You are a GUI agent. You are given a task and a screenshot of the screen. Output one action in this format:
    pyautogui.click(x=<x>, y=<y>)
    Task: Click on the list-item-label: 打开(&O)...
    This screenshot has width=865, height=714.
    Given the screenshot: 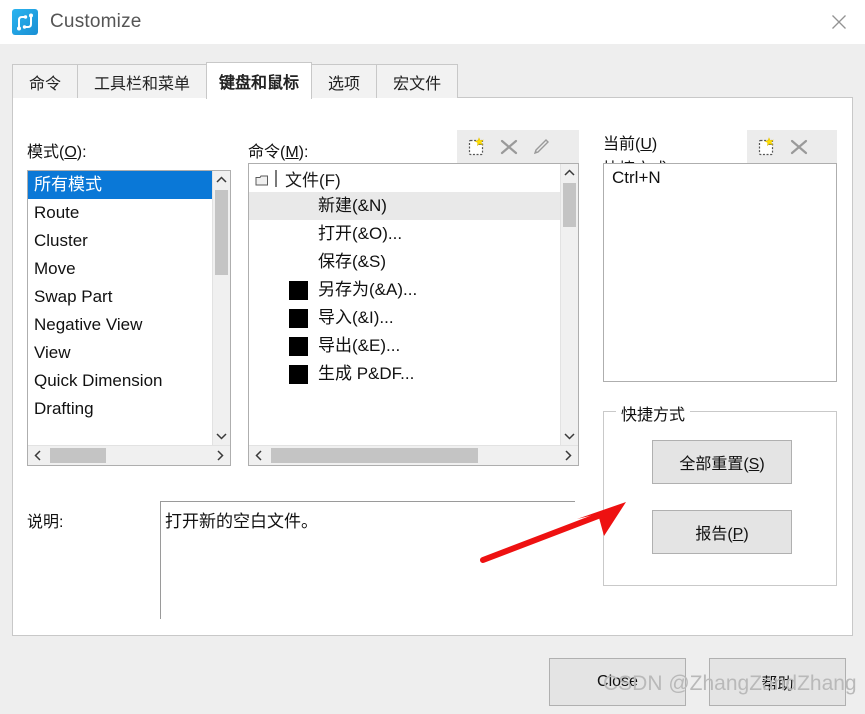 What is the action you would take?
    pyautogui.click(x=360, y=233)
    